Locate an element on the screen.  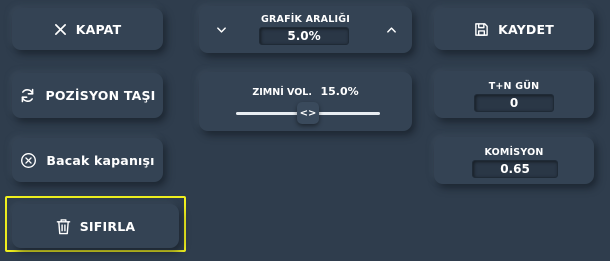
t-n-day-label: T+N GÜN is located at coordinates (514, 86).